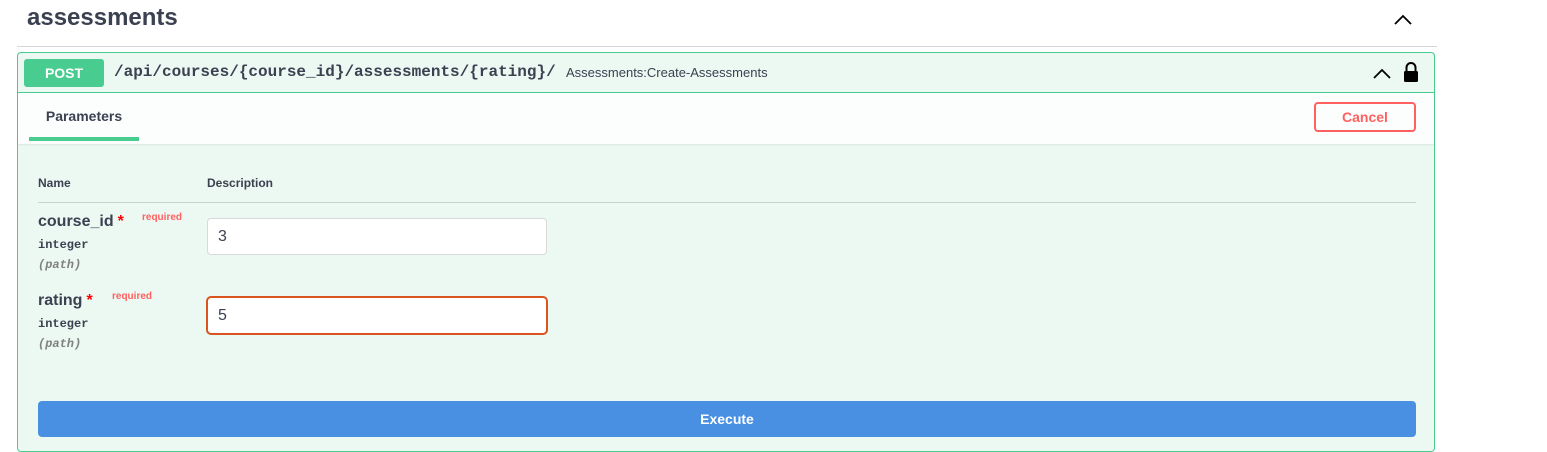  What do you see at coordinates (60, 300) in the screenshot?
I see `parameter-name-text: rating` at bounding box center [60, 300].